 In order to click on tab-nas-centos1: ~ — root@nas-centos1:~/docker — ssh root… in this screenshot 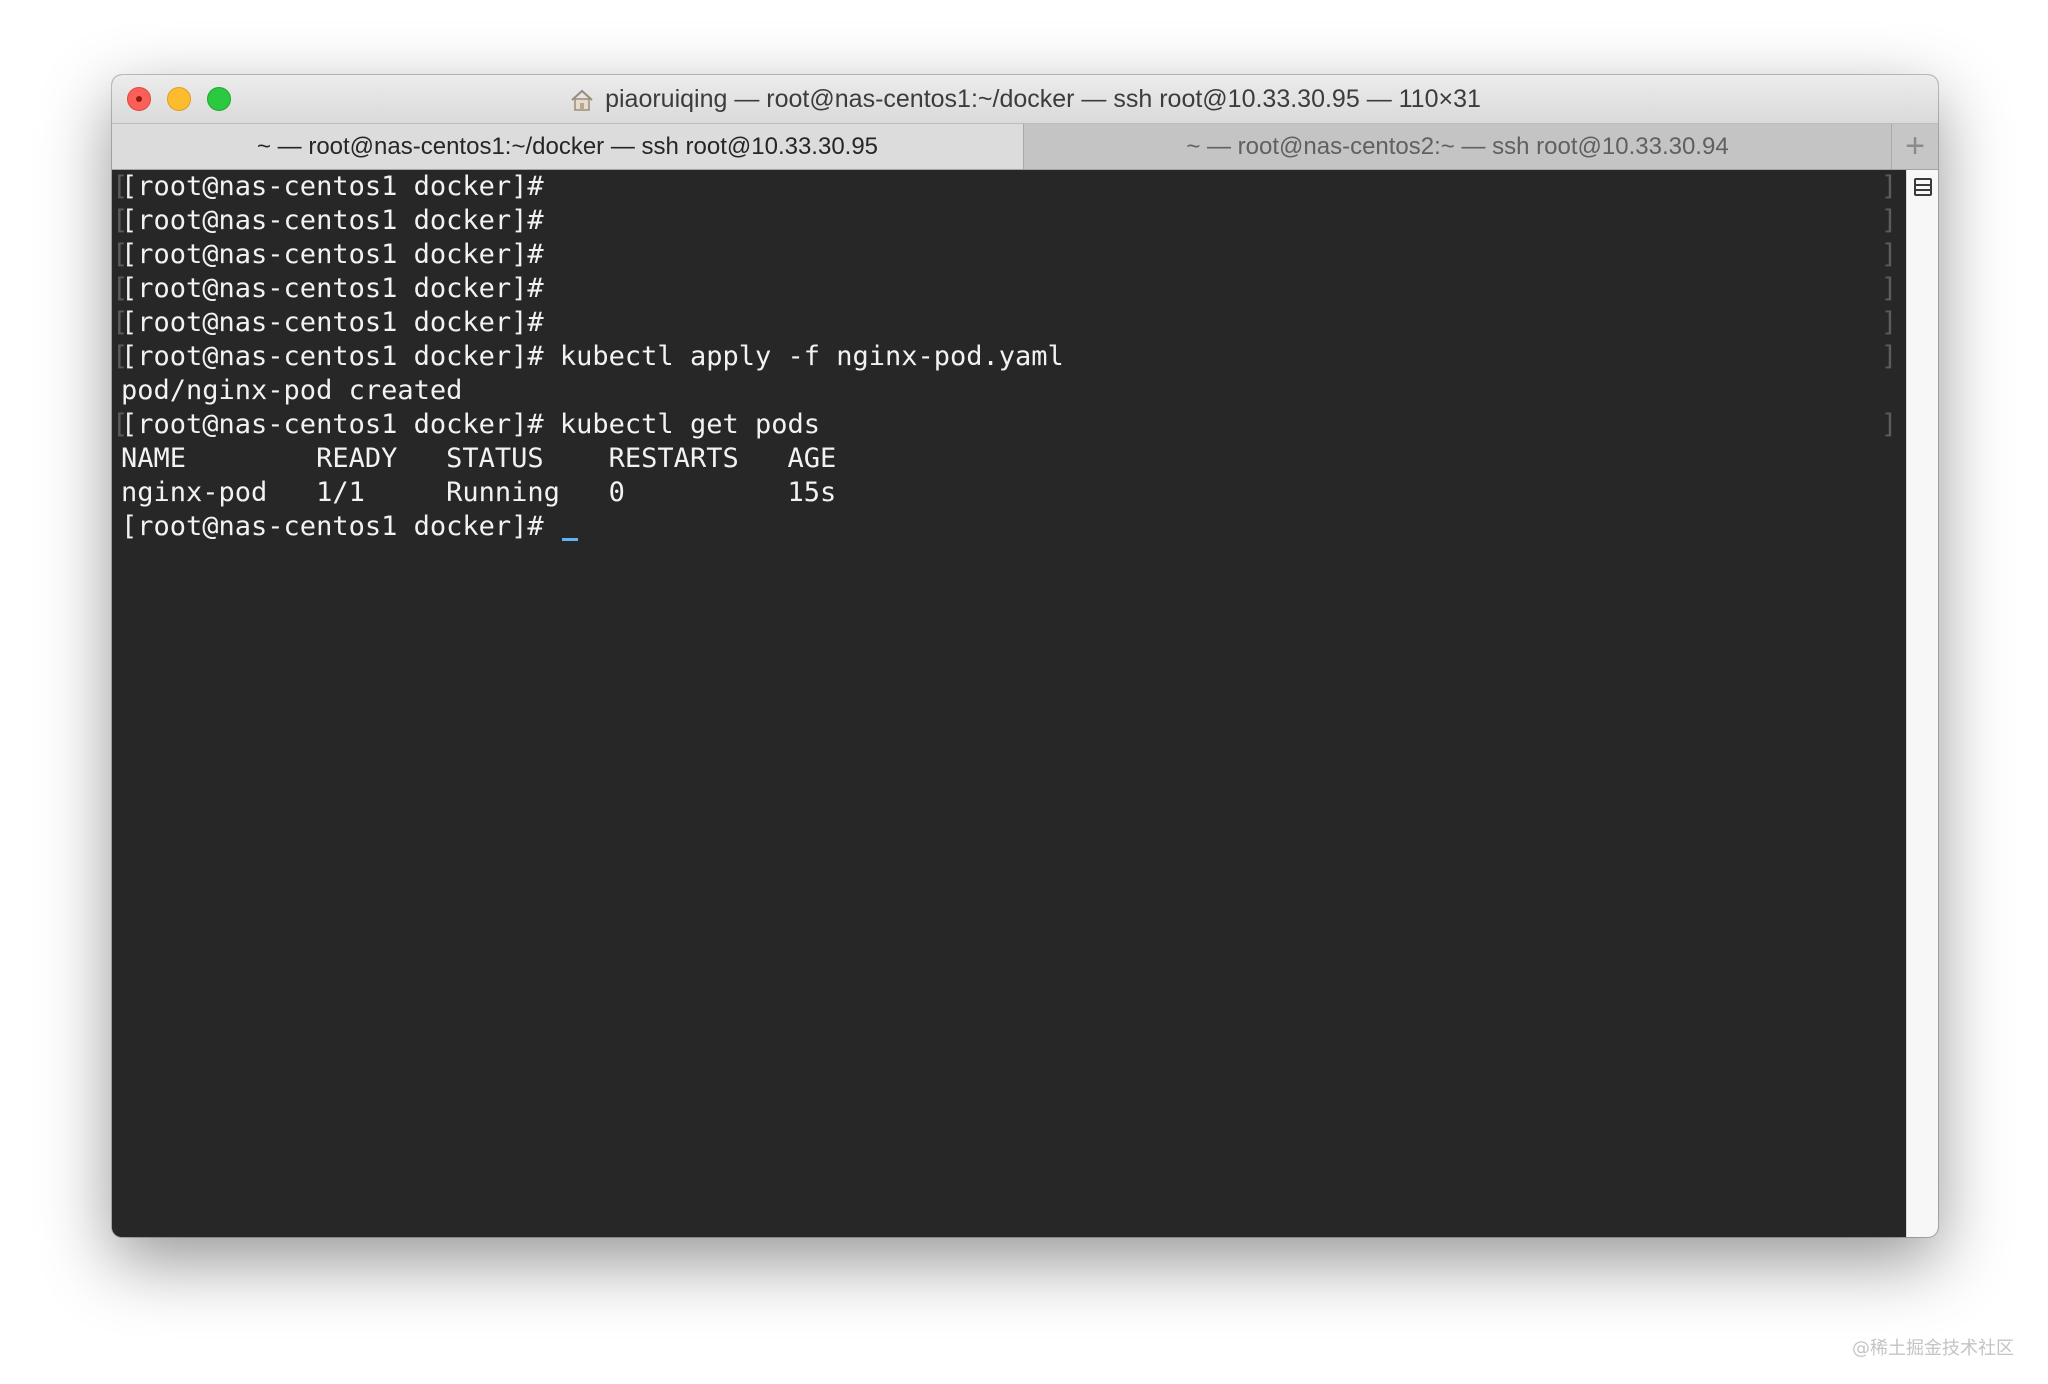, I will do `click(568, 146)`.